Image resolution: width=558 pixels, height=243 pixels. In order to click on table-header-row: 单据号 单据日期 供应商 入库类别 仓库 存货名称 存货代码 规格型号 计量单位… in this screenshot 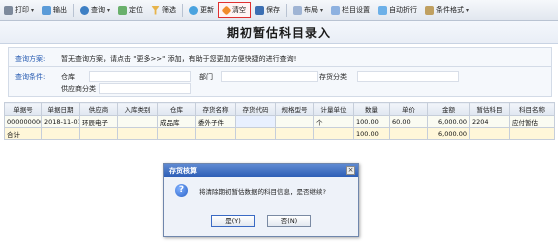, I will do `click(279, 109)`.